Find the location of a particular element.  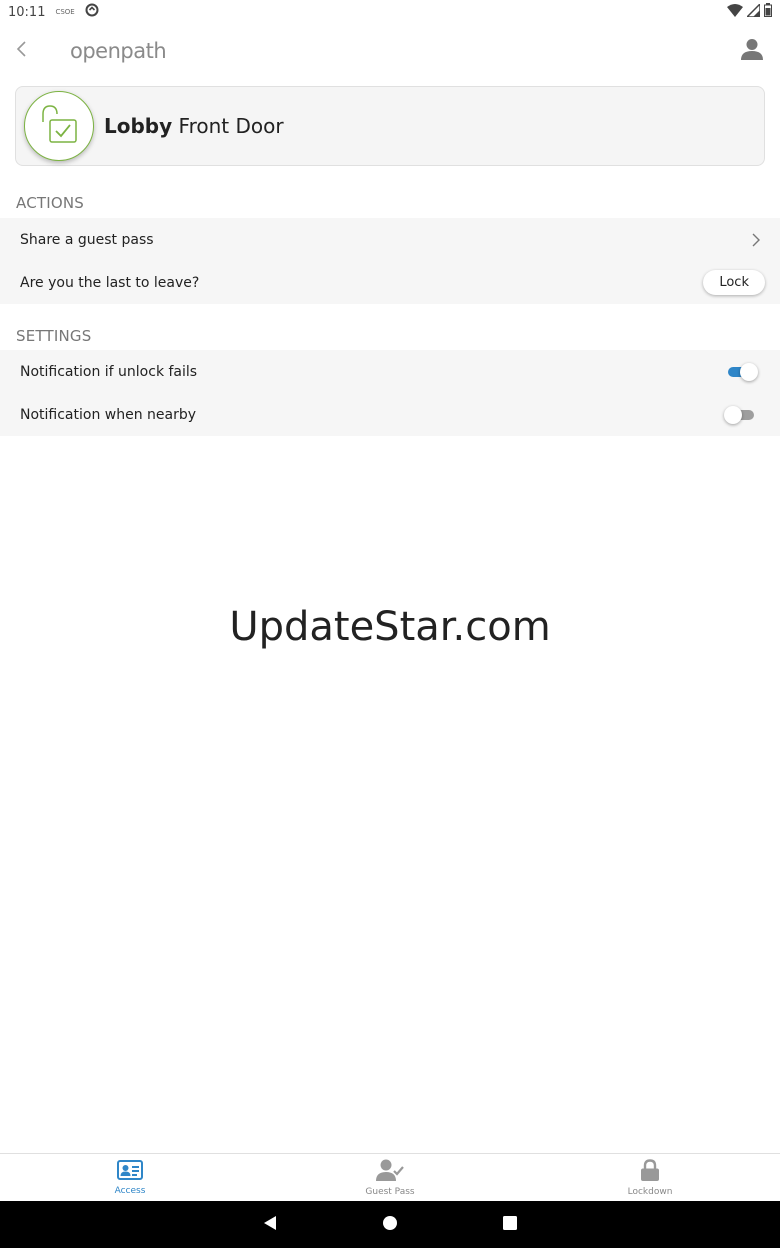

user-check-icon is located at coordinates (390, 1172).